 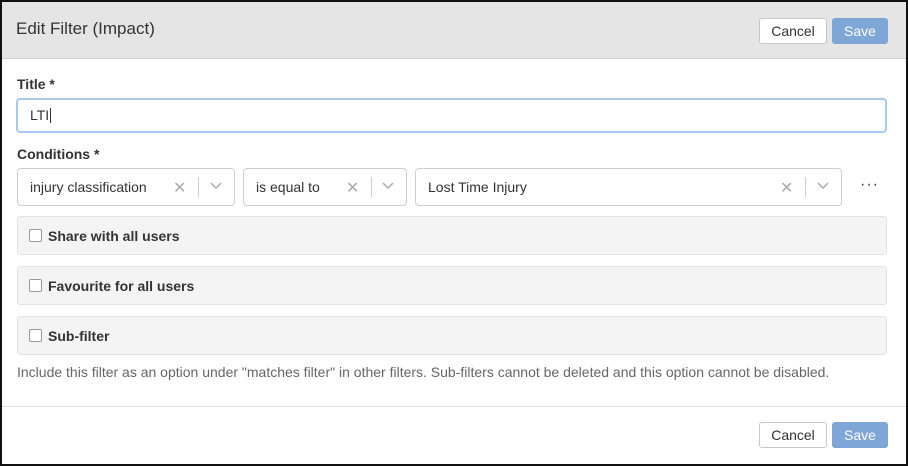 I want to click on condition-field-select: injury classification ✕, so click(x=126, y=187).